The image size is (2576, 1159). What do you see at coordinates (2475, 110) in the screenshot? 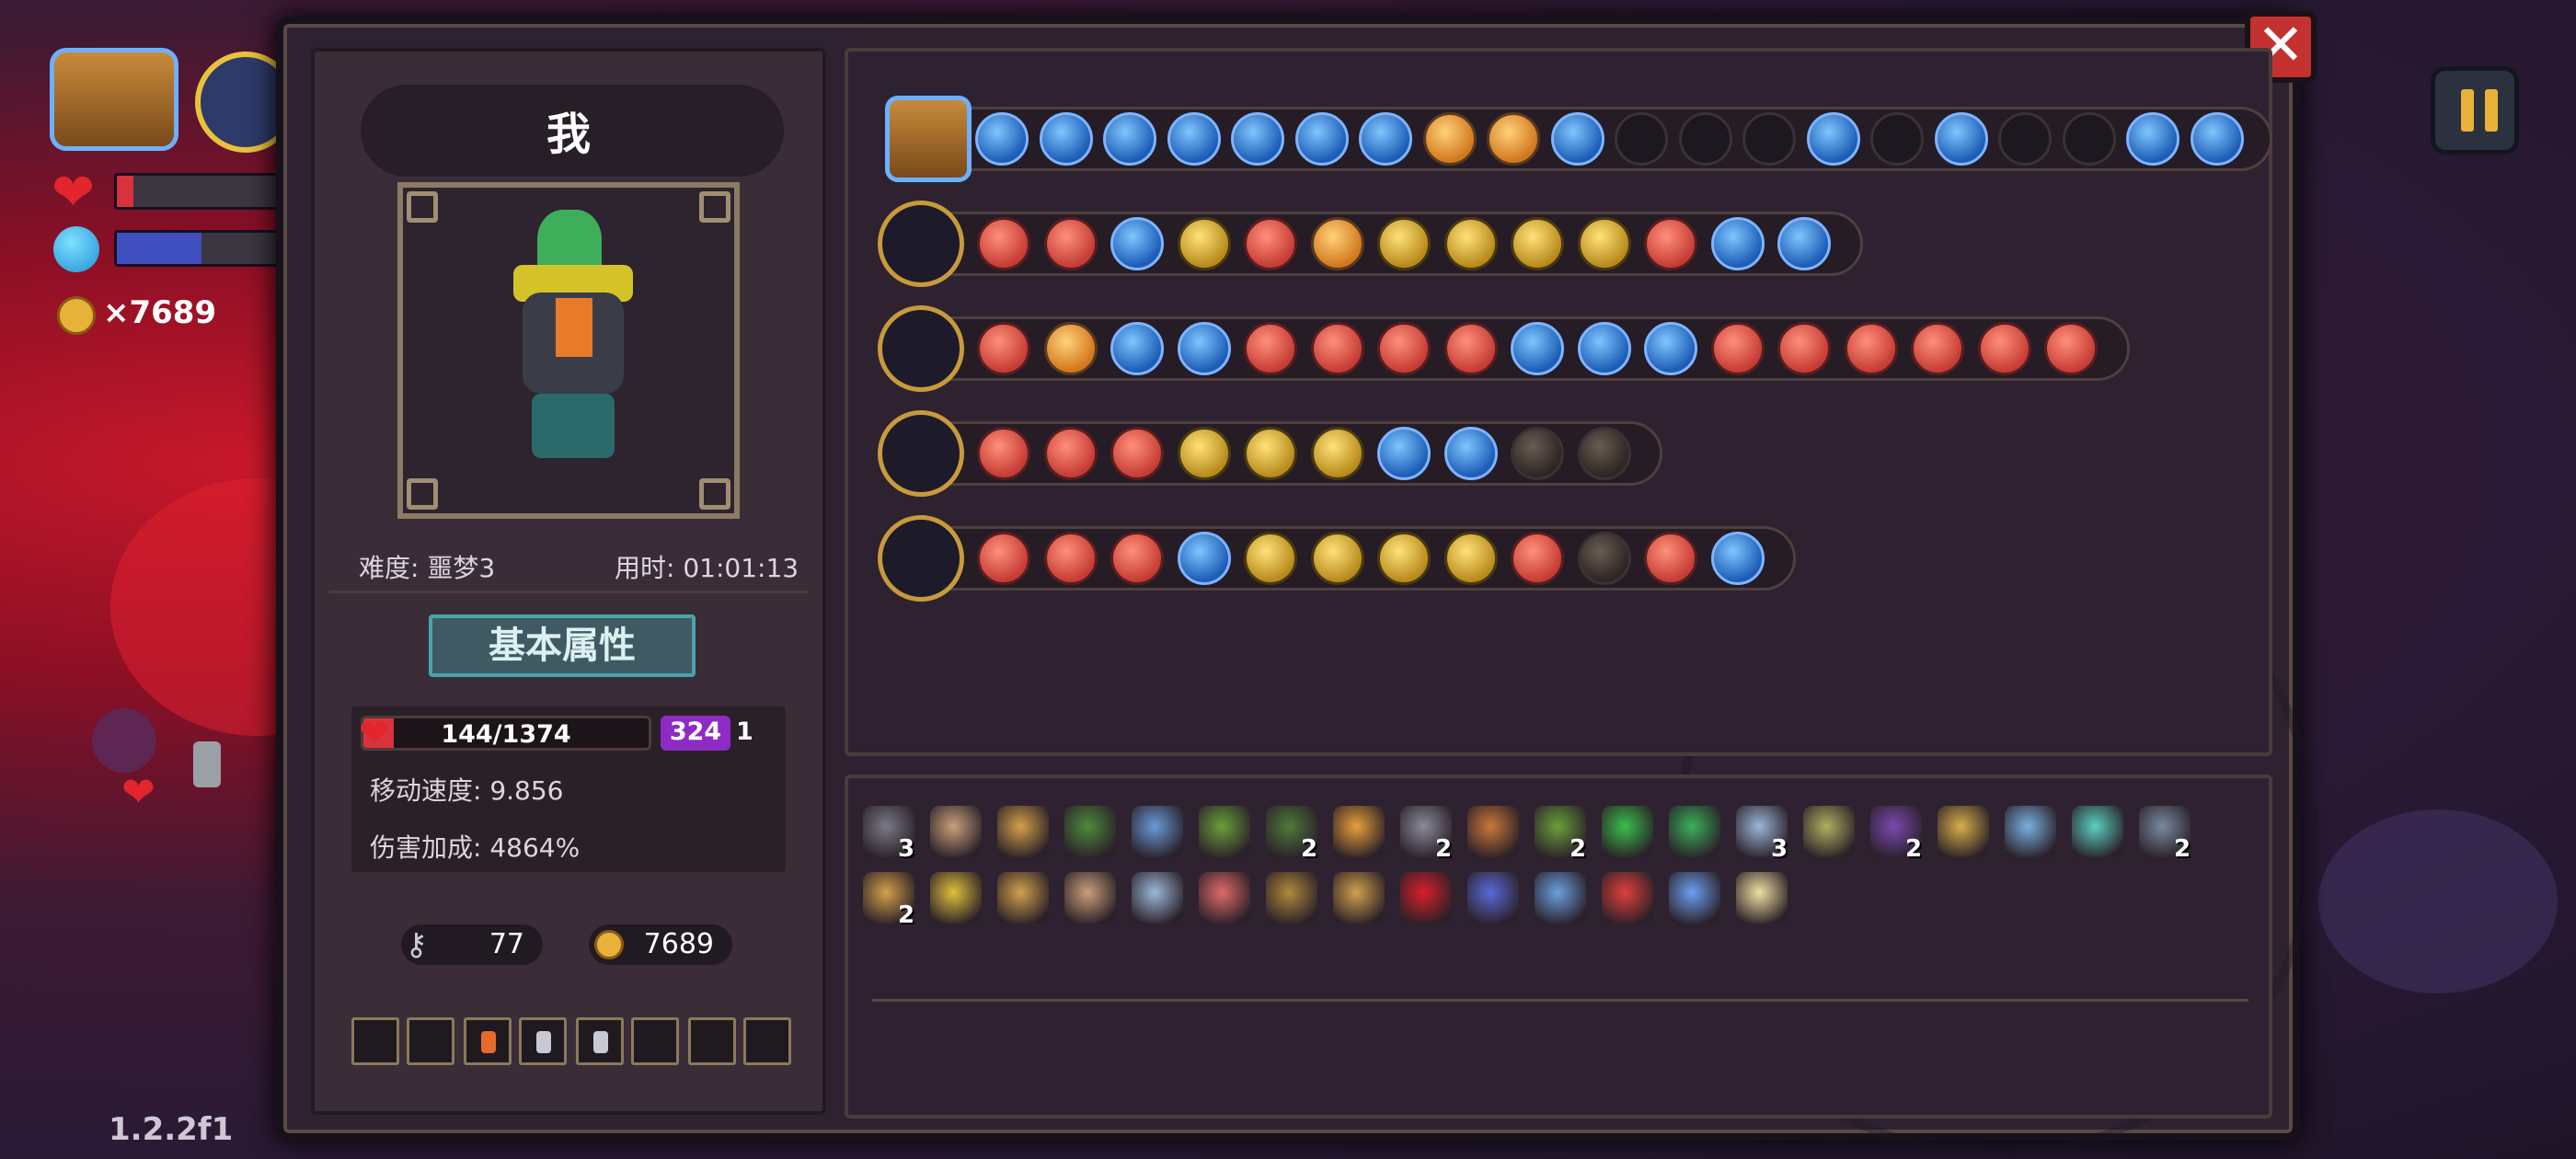
I see `pause-button` at bounding box center [2475, 110].